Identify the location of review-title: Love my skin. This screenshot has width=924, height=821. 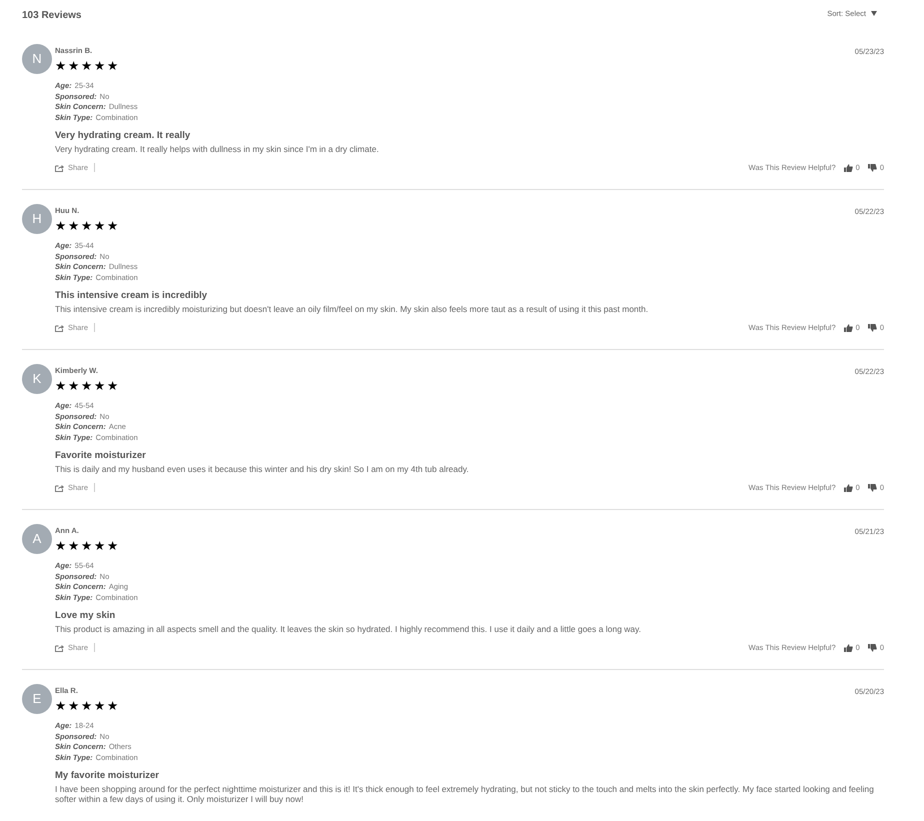
(85, 615).